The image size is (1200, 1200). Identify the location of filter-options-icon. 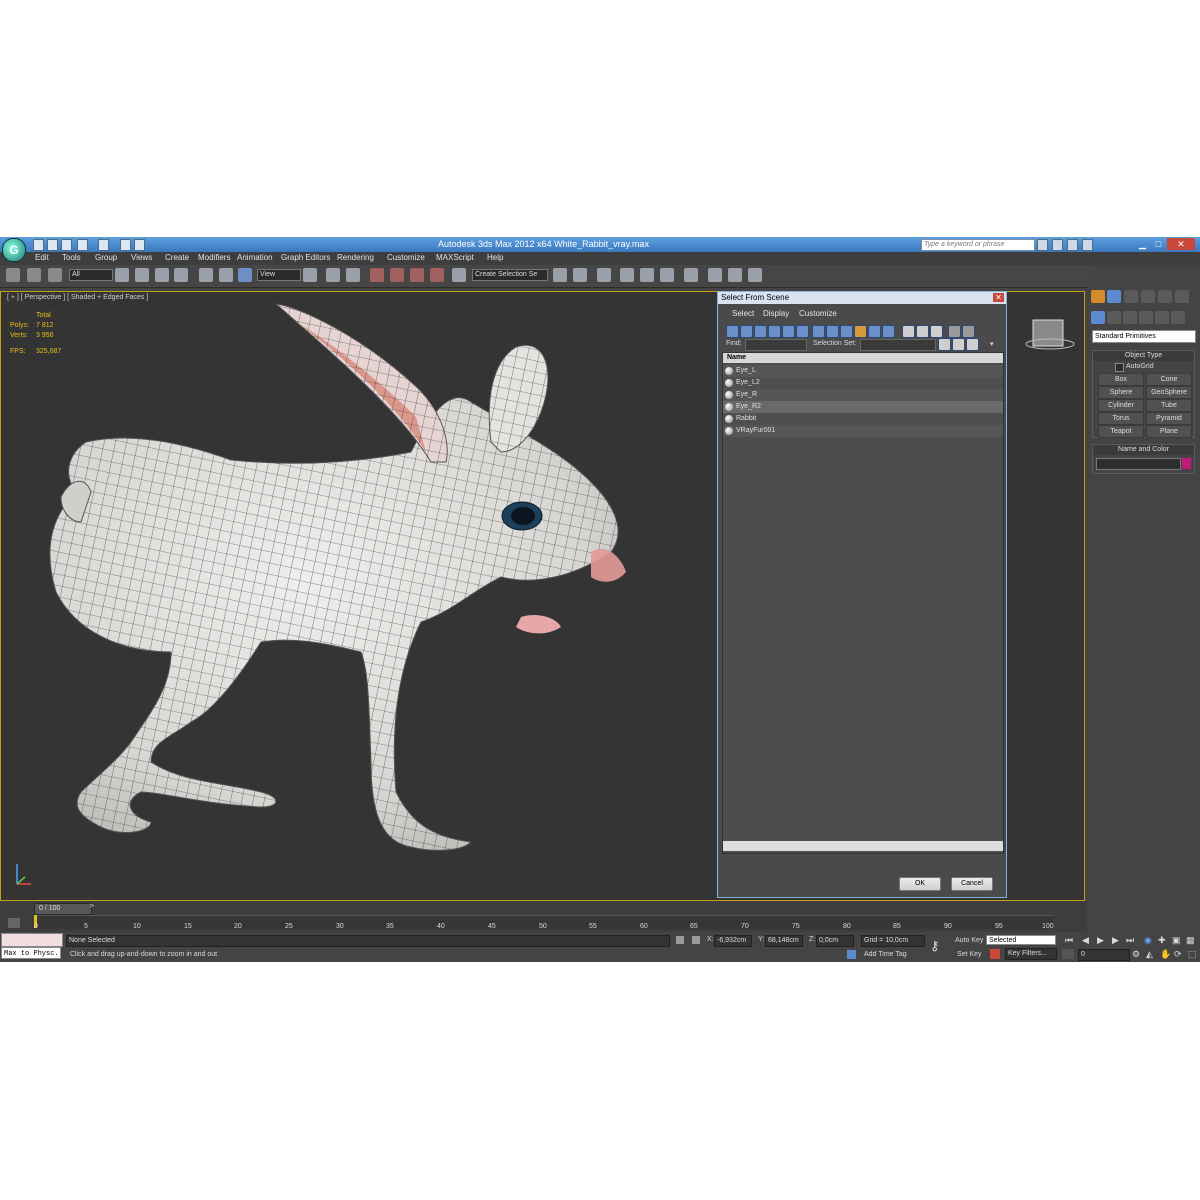
(968, 331).